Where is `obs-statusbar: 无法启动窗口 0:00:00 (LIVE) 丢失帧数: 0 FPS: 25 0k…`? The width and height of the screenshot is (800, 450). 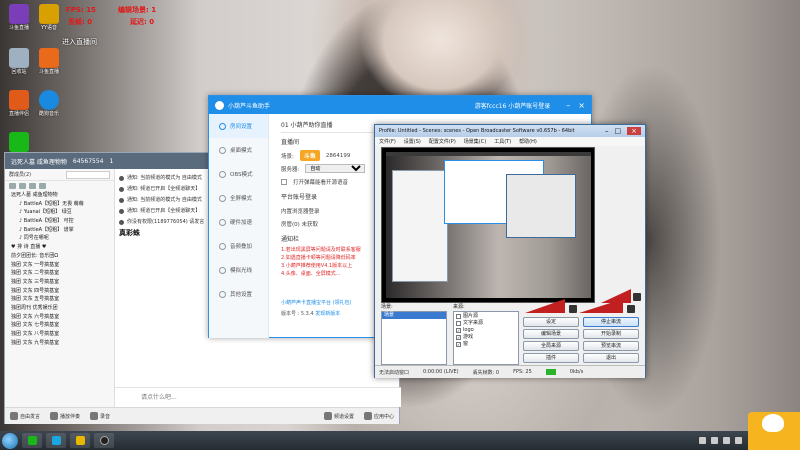 obs-statusbar: 无法启动窗口 0:00:00 (LIVE) 丢失帧数: 0 FPS: 25 0k… is located at coordinates (510, 371).